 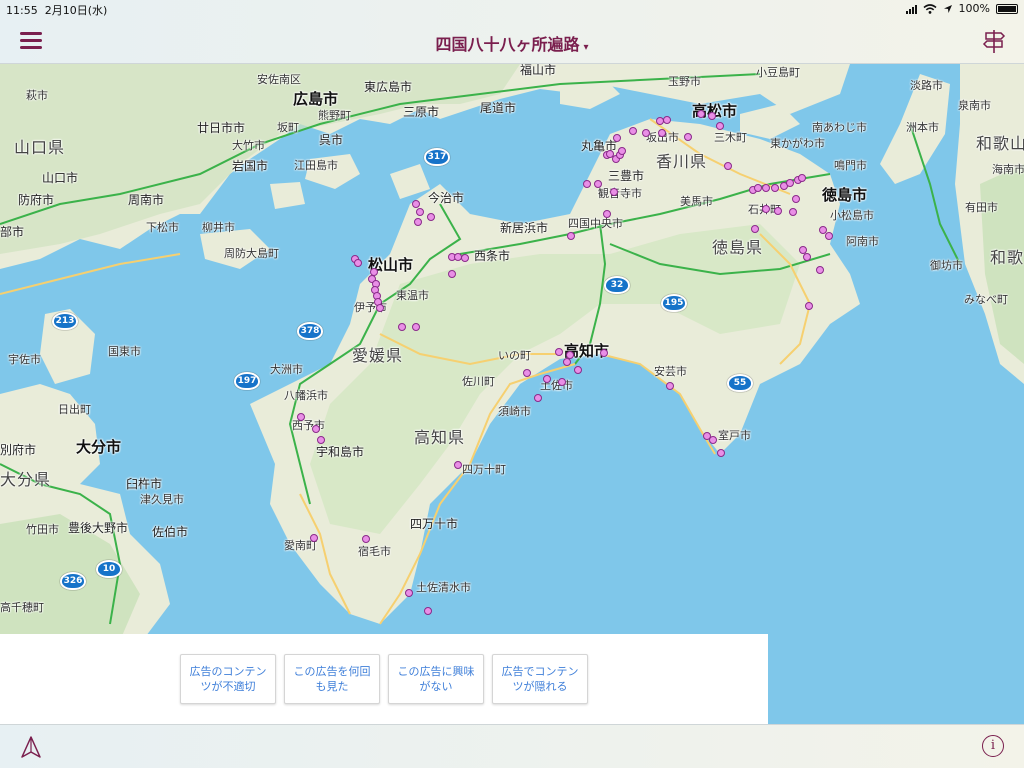 I want to click on map-label: 大分県, so click(x=26, y=479).